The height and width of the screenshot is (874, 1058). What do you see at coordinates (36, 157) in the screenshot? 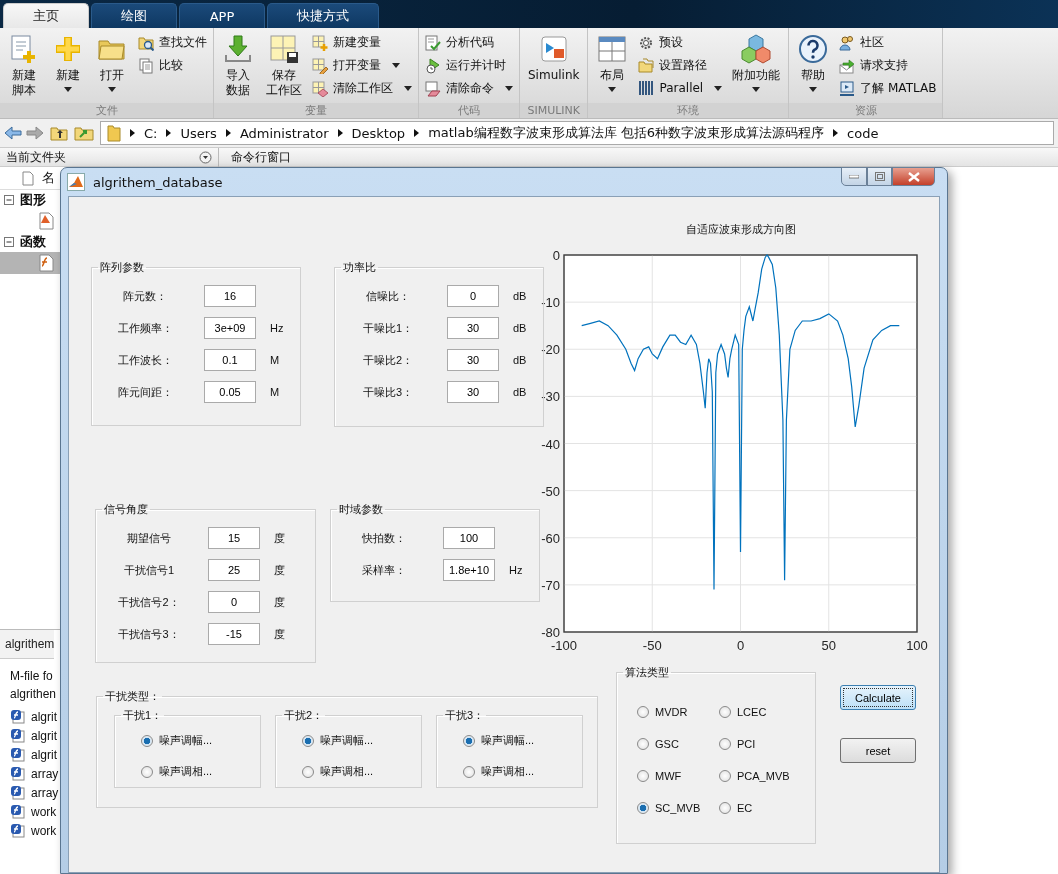
I see `panel-title: 当前文件夹` at bounding box center [36, 157].